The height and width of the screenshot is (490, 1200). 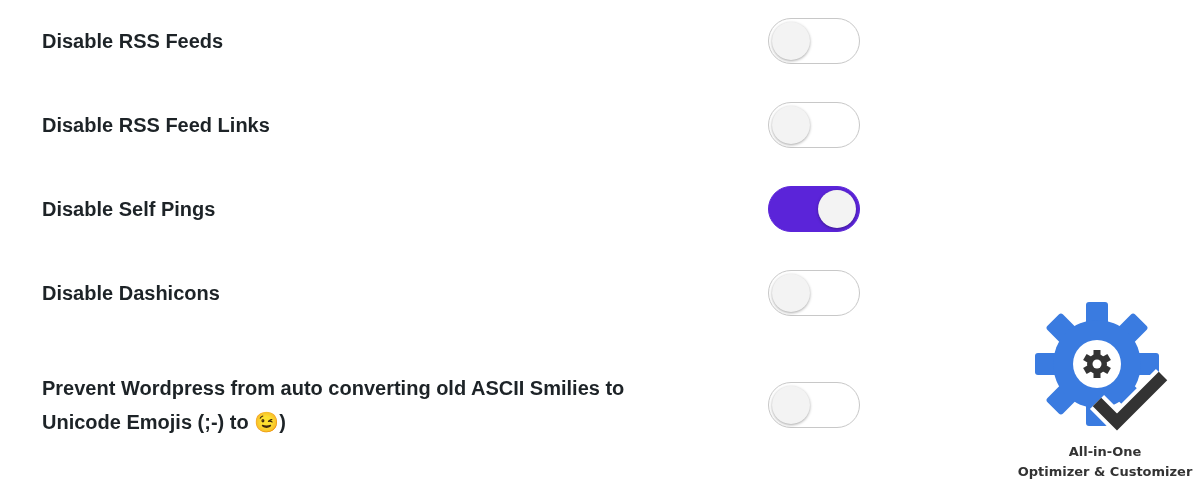 I want to click on setting-label: Disable Self Pings, so click(x=129, y=209).